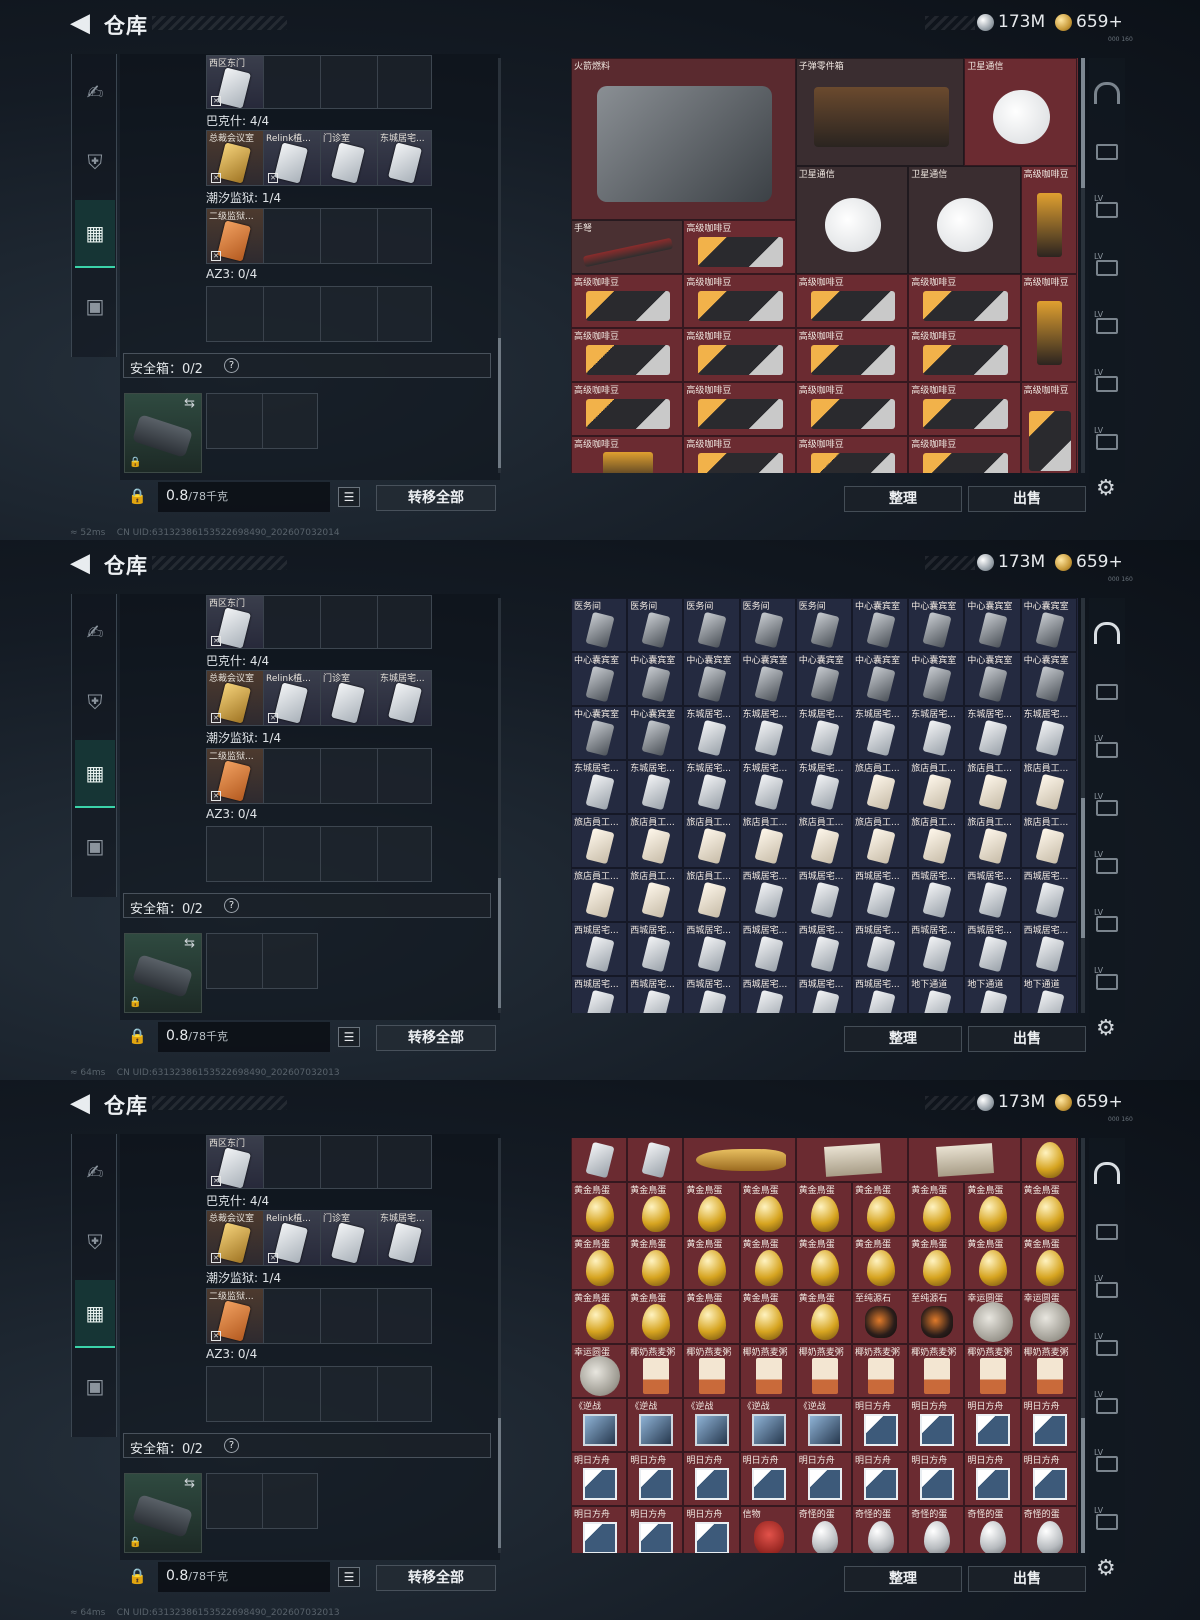 This screenshot has height=1620, width=1200. I want to click on swap-icon: ⇆, so click(189, 403).